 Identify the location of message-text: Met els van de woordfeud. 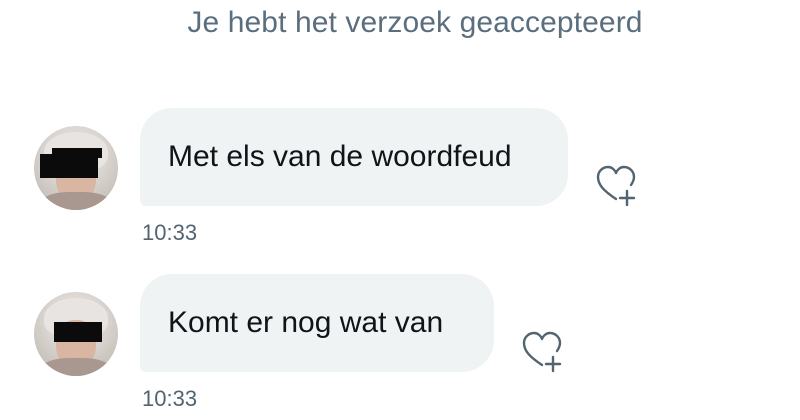
(340, 156).